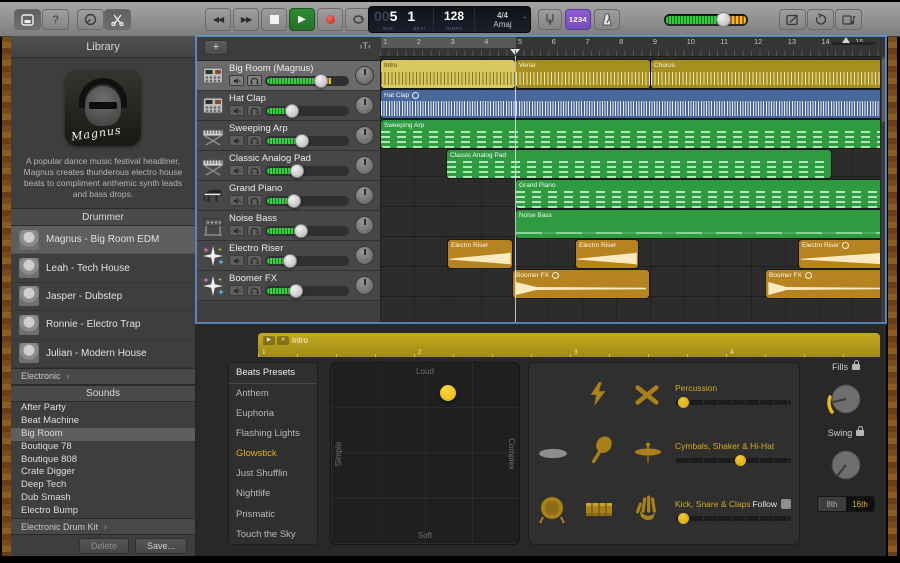 This screenshot has height=563, width=900. Describe the element at coordinates (633, 46) in the screenshot. I see `timeline-ruler: 123456789101112131415` at that location.